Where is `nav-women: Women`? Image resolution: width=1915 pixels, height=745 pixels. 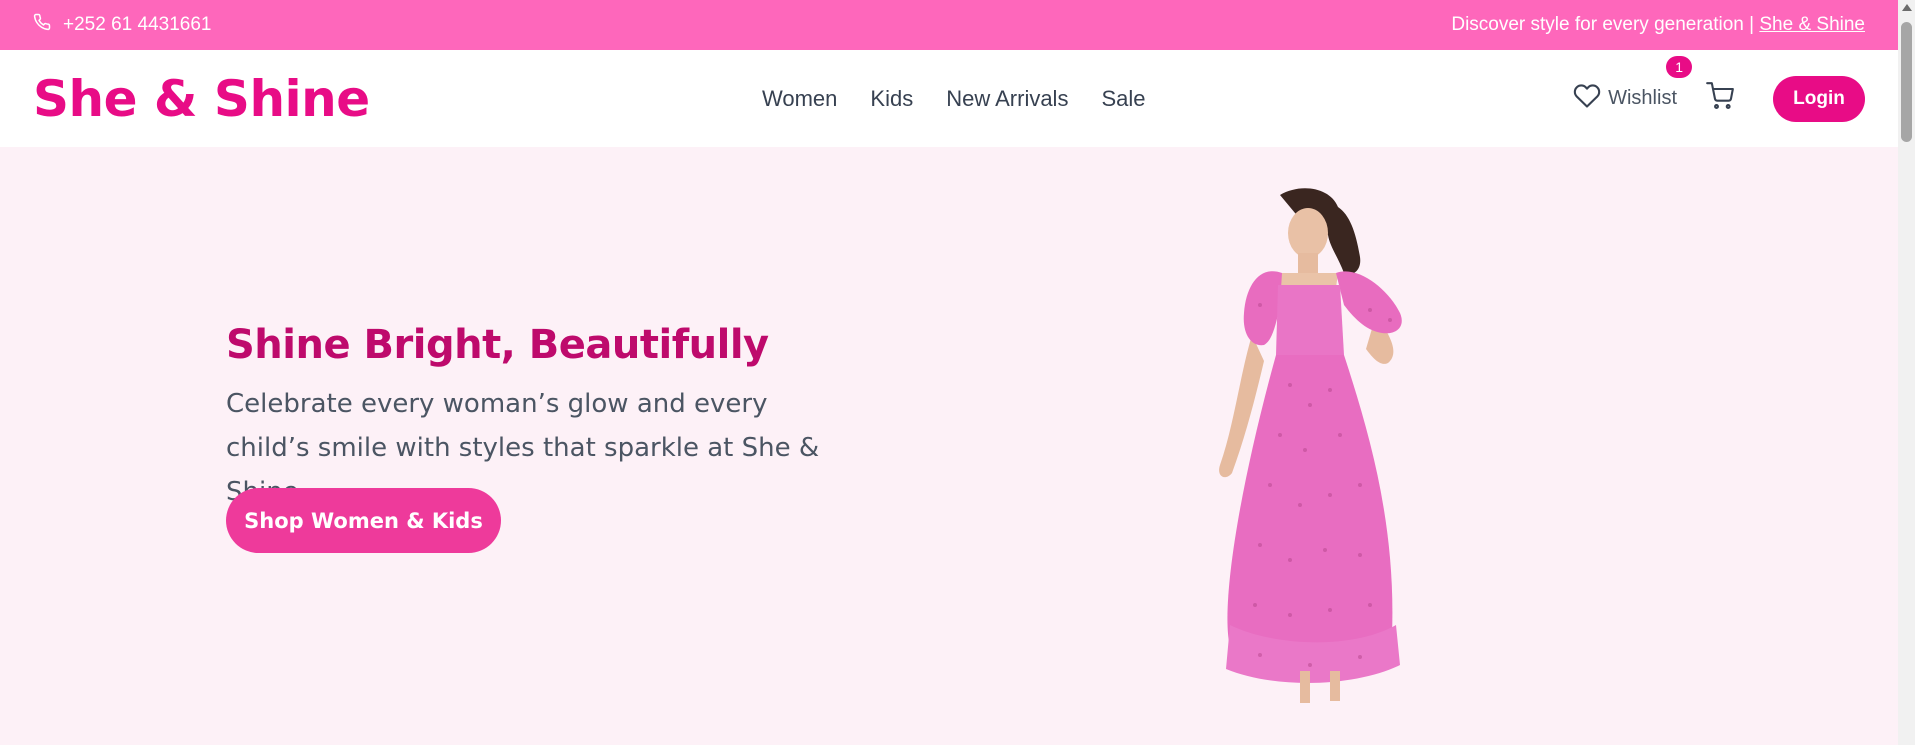
nav-women: Women is located at coordinates (799, 99).